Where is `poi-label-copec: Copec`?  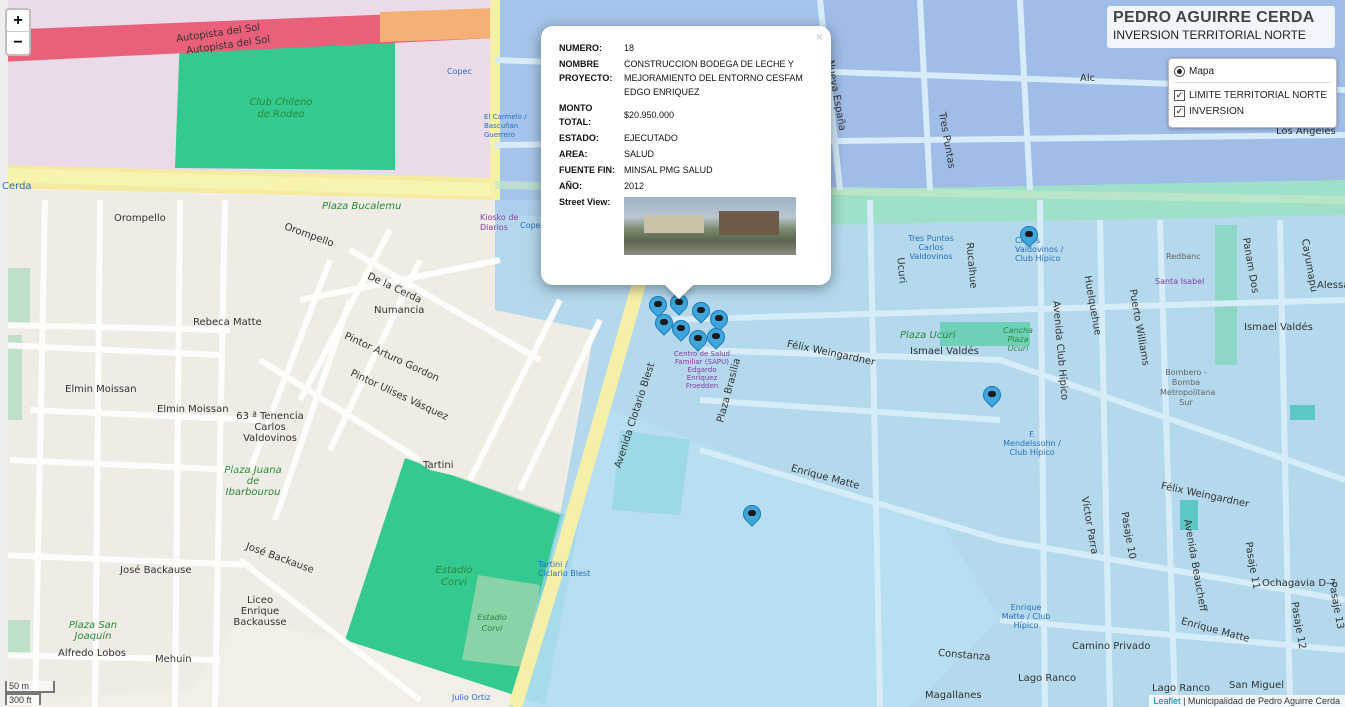 poi-label-copec: Copec is located at coordinates (459, 71).